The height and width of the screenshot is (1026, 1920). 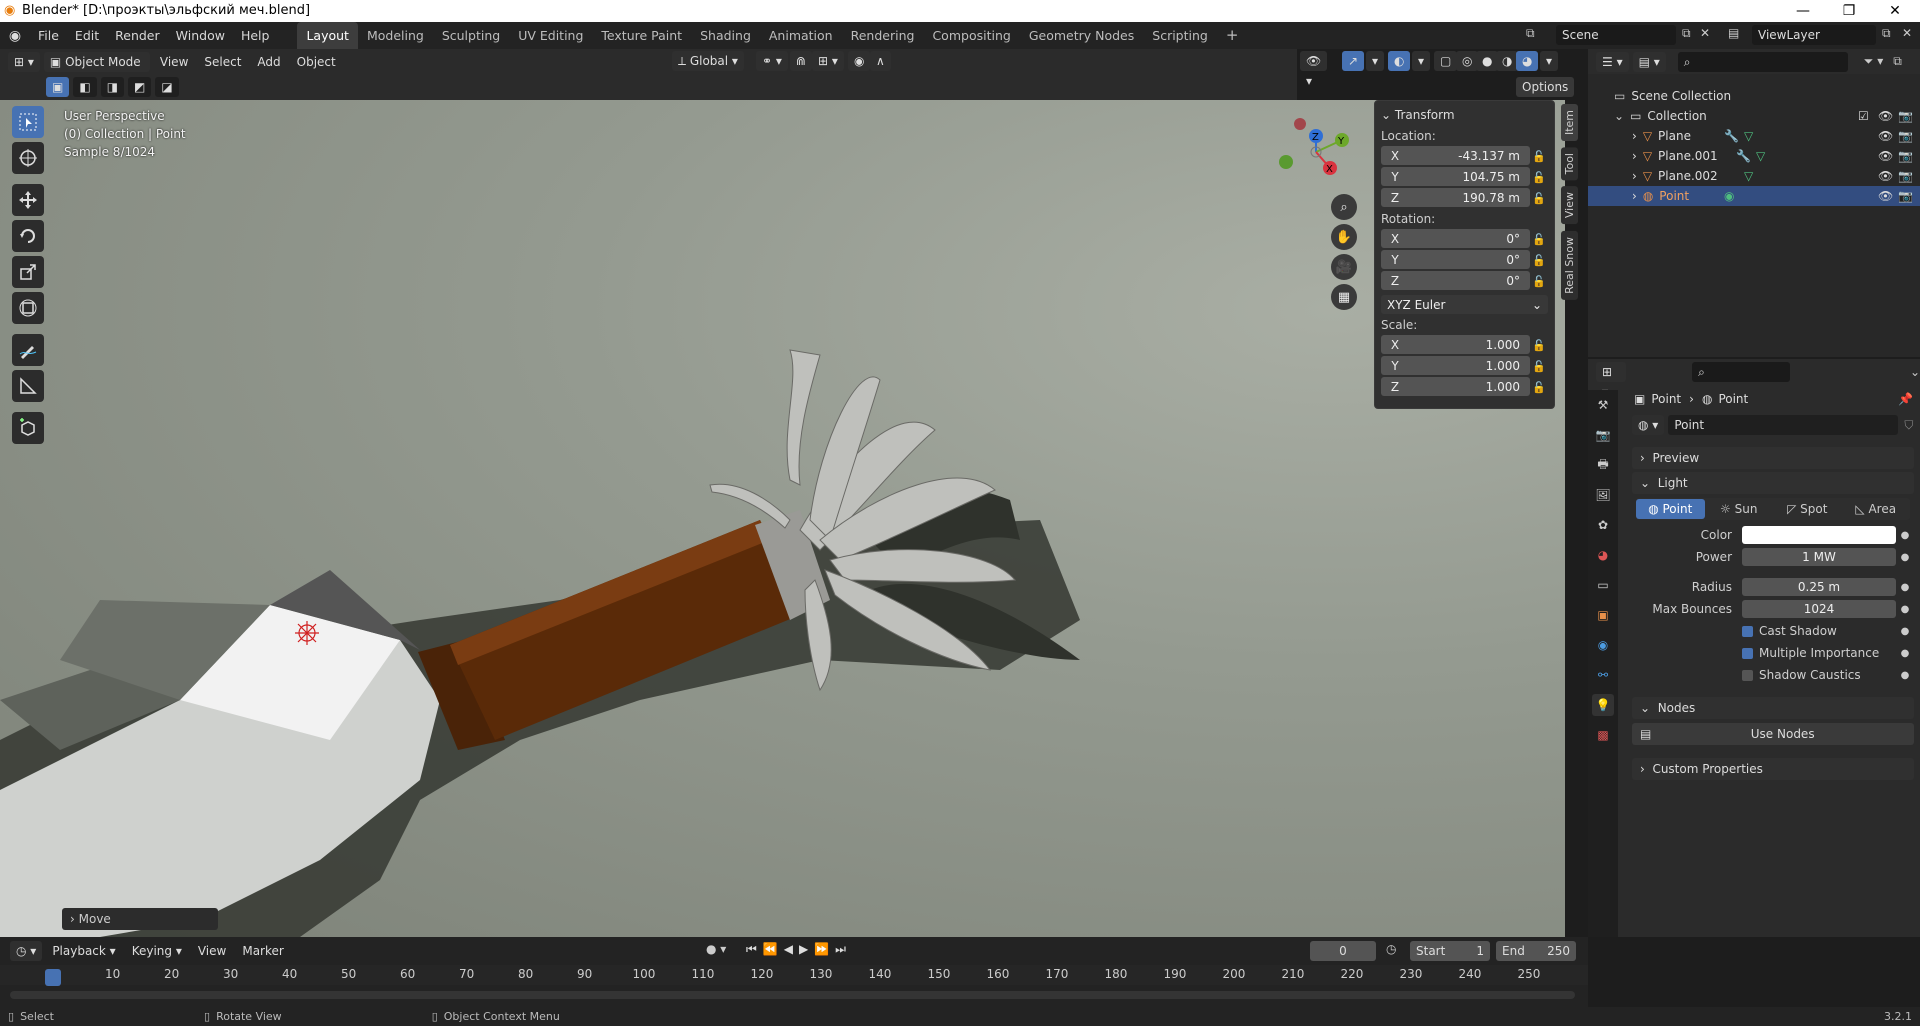 I want to click on menu-edit: Edit, so click(x=87, y=35).